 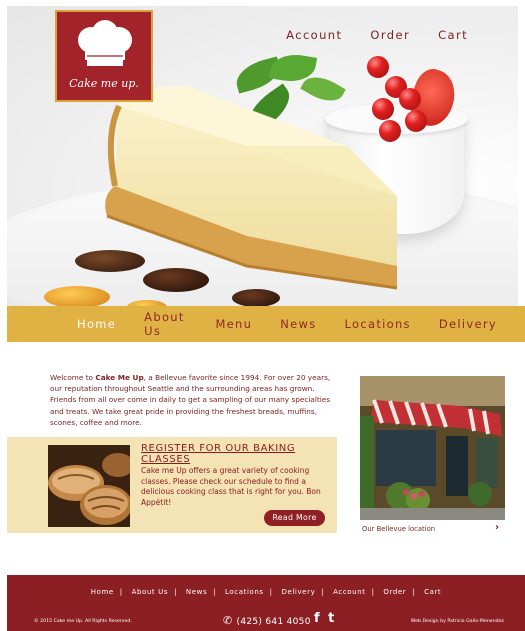 I want to click on intro-prefix: Welcome to, so click(x=73, y=377).